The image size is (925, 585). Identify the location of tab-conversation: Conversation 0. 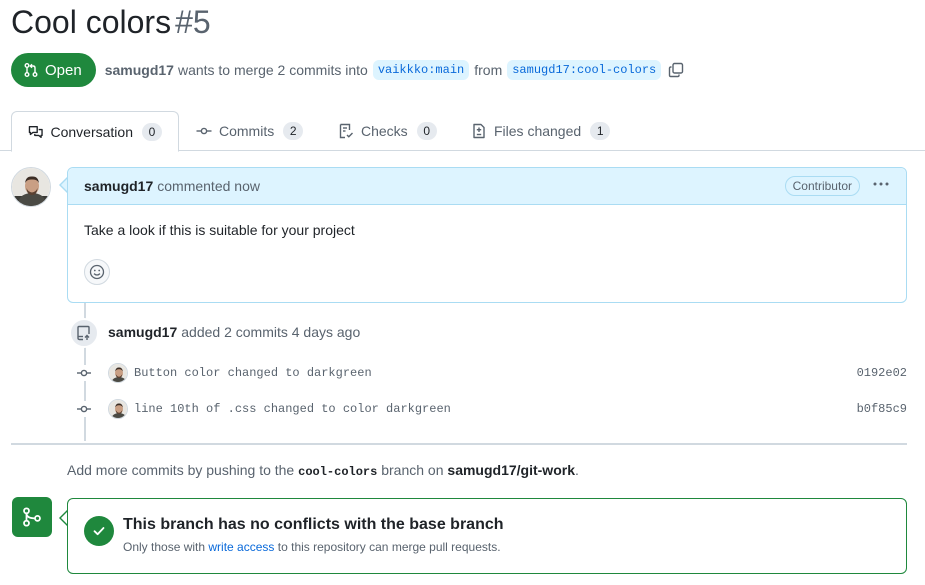
(95, 131).